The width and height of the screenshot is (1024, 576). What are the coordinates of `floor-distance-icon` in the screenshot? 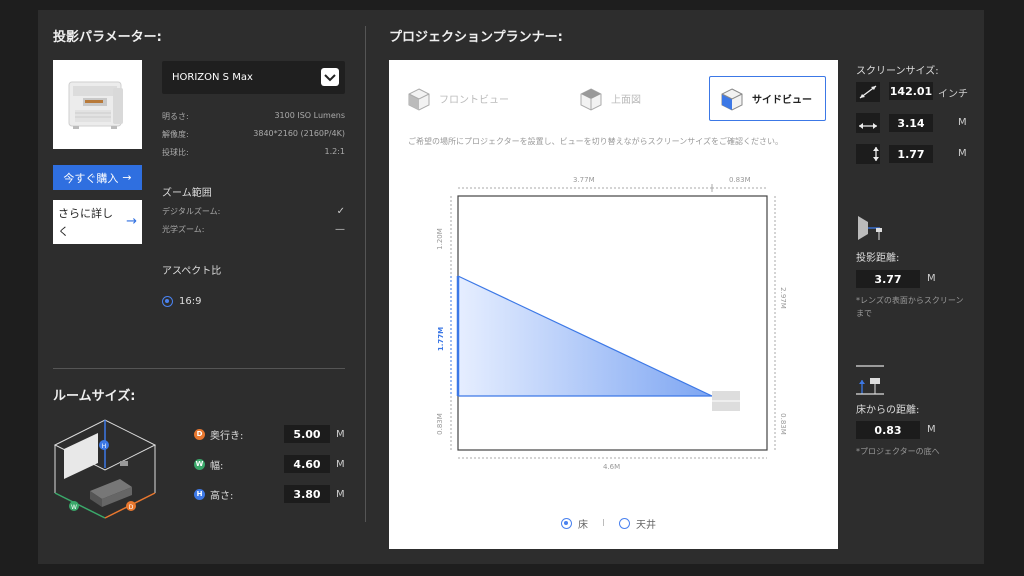 It's located at (870, 380).